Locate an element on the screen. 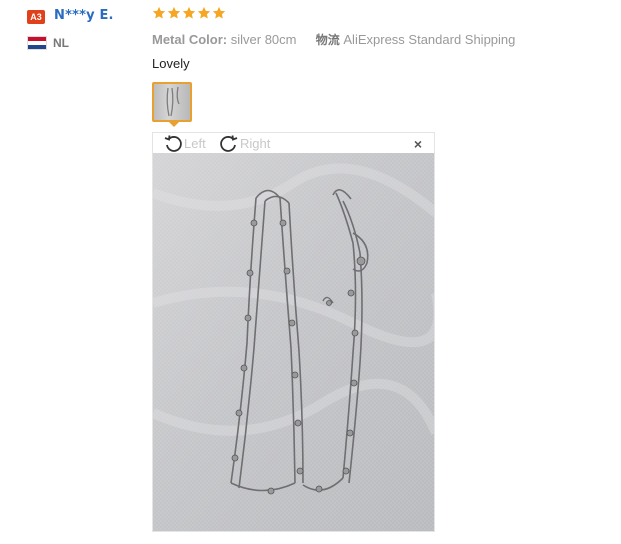 The height and width of the screenshot is (544, 621). photo-thumbnail is located at coordinates (172, 102).